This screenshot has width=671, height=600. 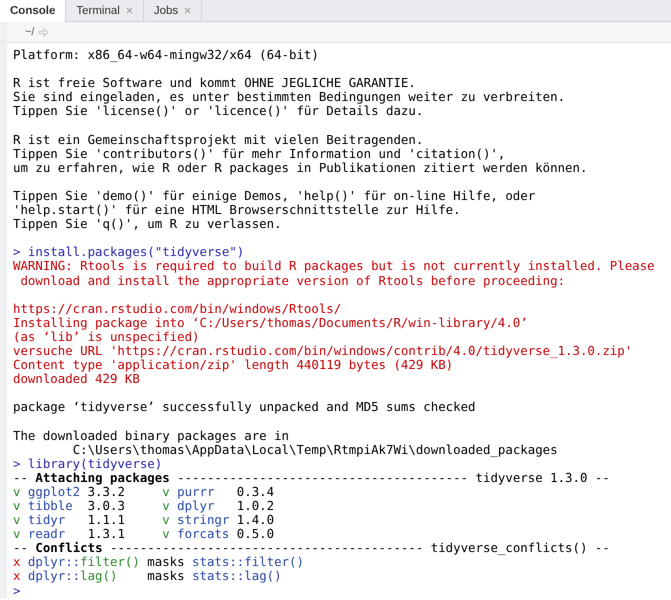 What do you see at coordinates (148, 224) in the screenshot?
I see `console-line: Tippen Sie 'q()', um R zu verlassen.` at bounding box center [148, 224].